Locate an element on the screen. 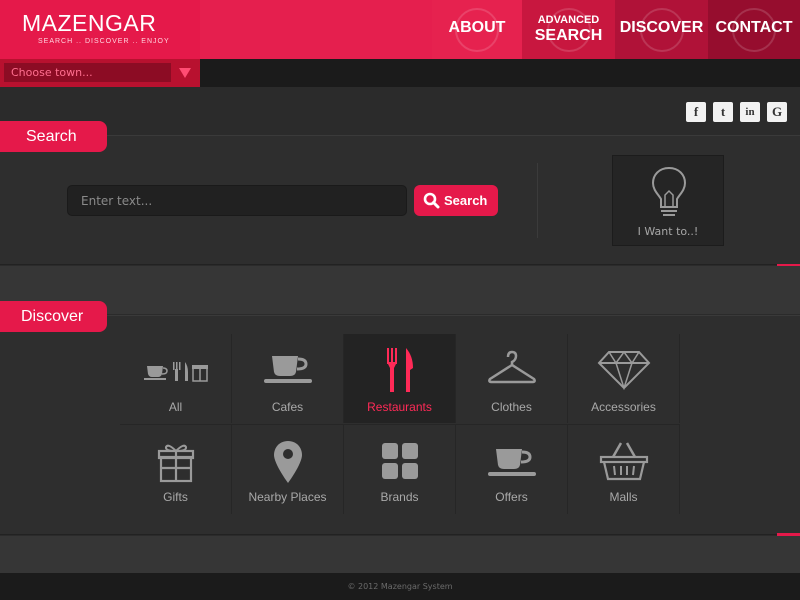 Image resolution: width=800 pixels, height=600 pixels. category-label: Offers is located at coordinates (511, 497).